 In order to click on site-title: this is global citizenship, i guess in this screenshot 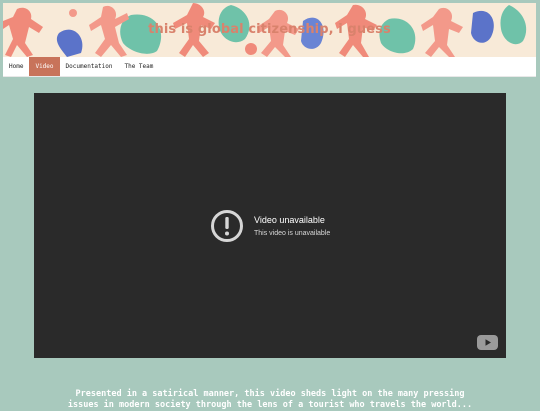, I will do `click(269, 29)`.